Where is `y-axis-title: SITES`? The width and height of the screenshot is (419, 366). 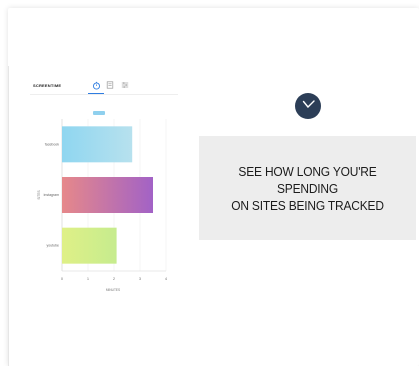 y-axis-title: SITES is located at coordinates (39, 194).